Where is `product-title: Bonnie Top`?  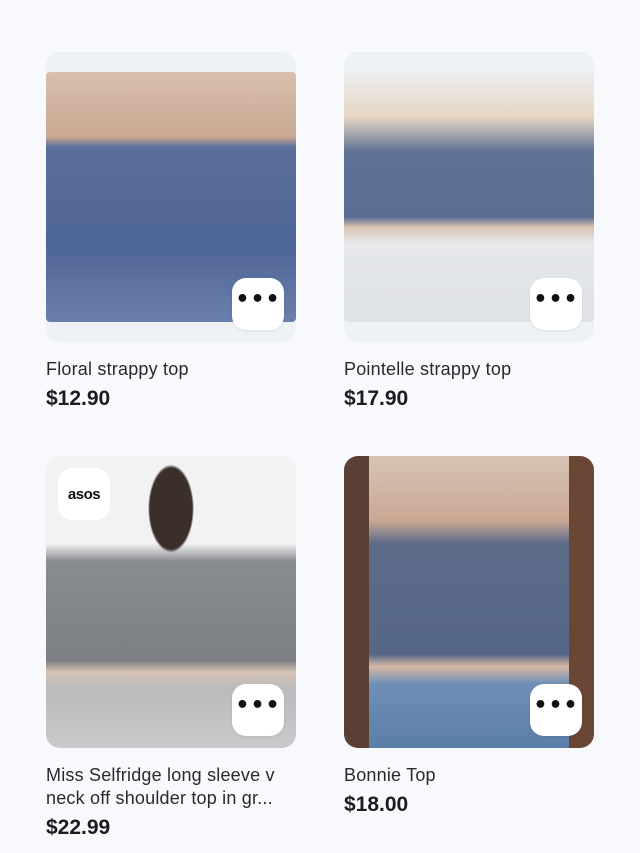 product-title: Bonnie Top is located at coordinates (469, 775).